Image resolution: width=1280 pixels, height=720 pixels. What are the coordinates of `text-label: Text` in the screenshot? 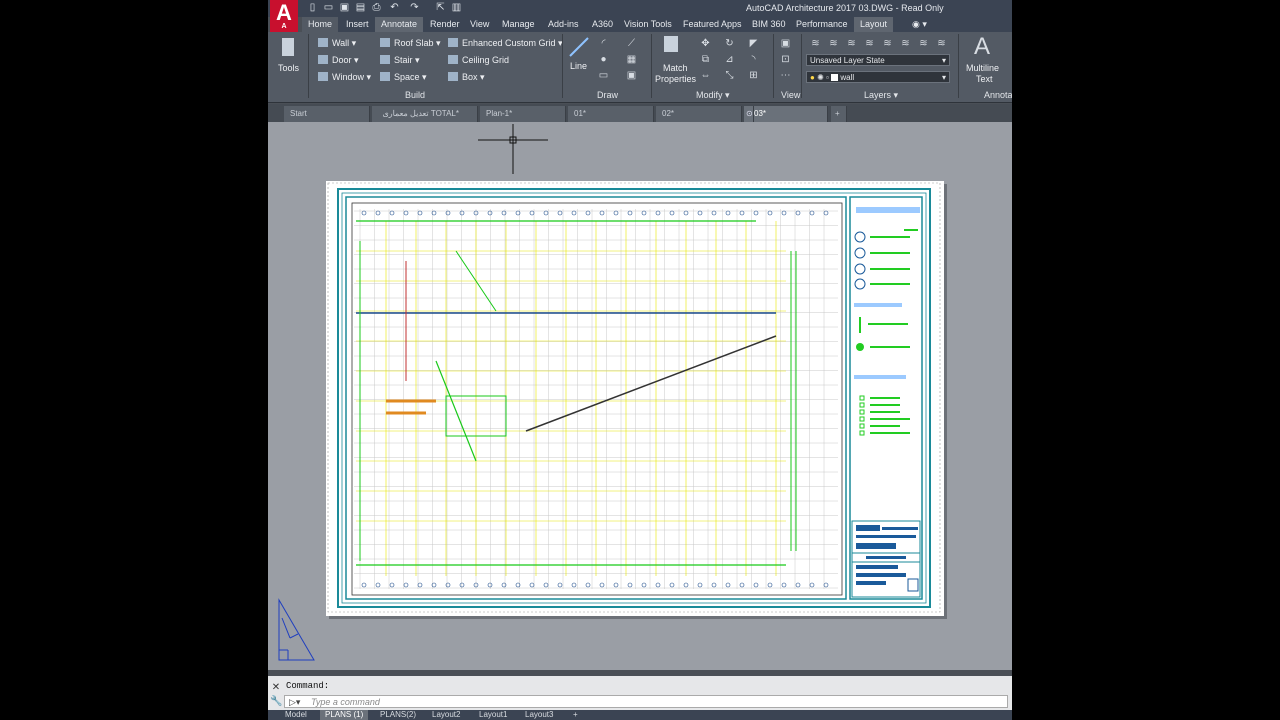 It's located at (984, 79).